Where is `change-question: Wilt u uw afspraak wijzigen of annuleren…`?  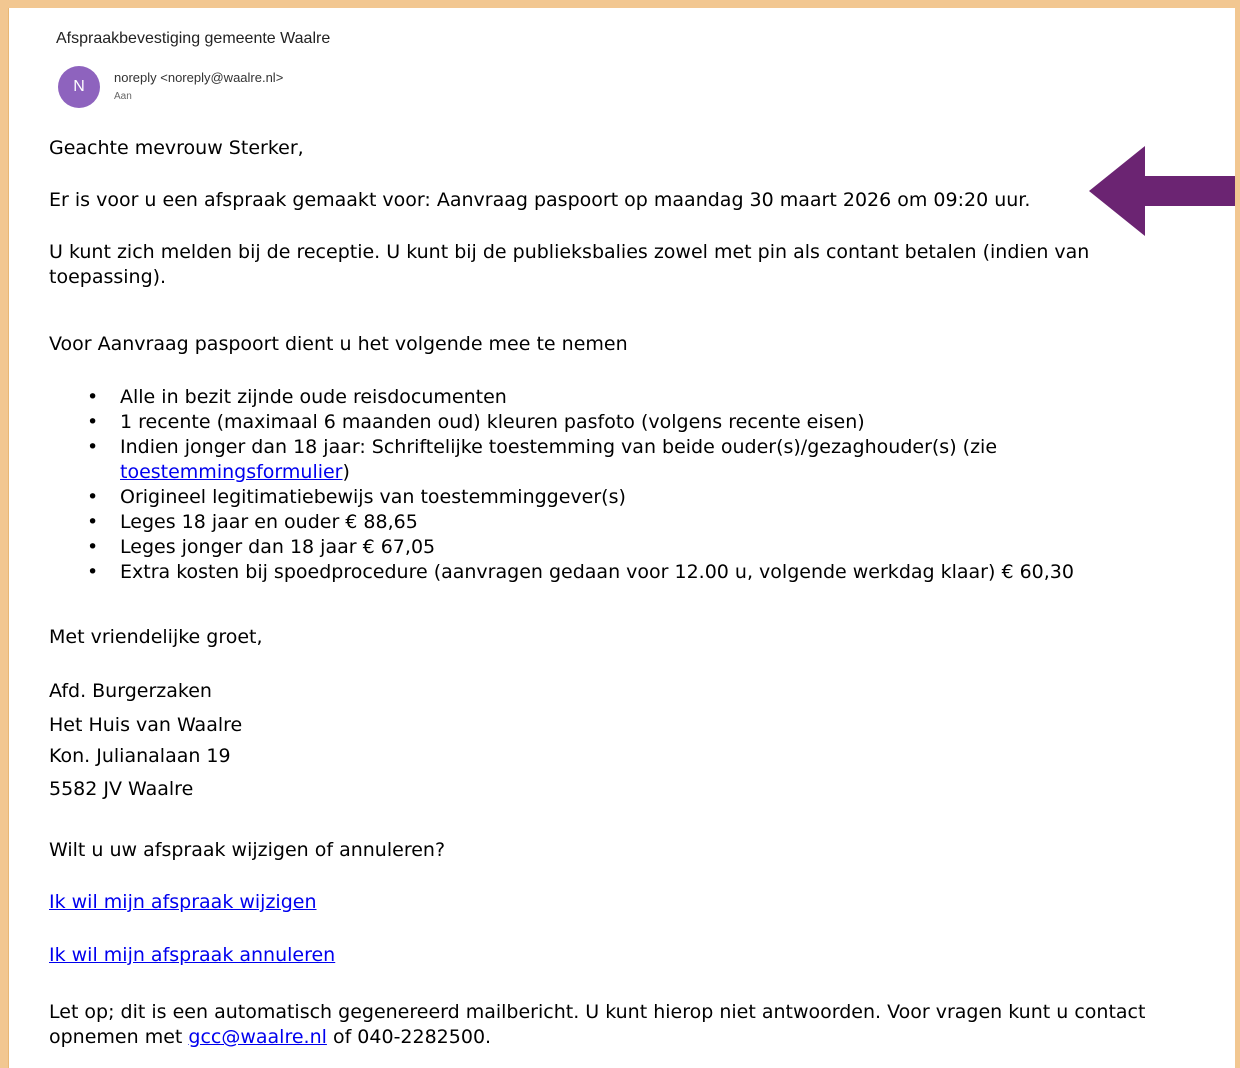
change-question: Wilt u uw afspraak wijzigen of annuleren… is located at coordinates (247, 850).